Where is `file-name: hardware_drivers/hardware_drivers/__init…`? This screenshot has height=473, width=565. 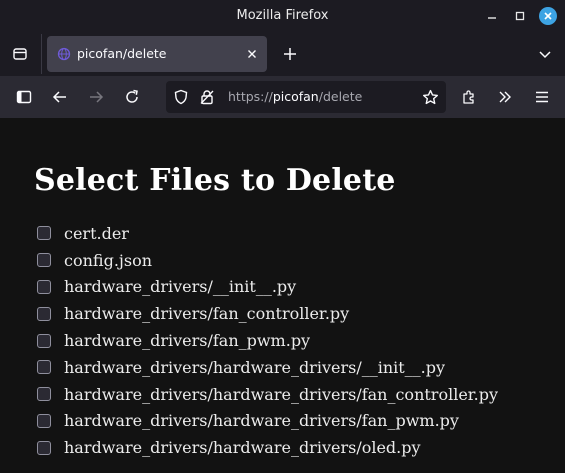 file-name: hardware_drivers/hardware_drivers/__init… is located at coordinates (255, 367).